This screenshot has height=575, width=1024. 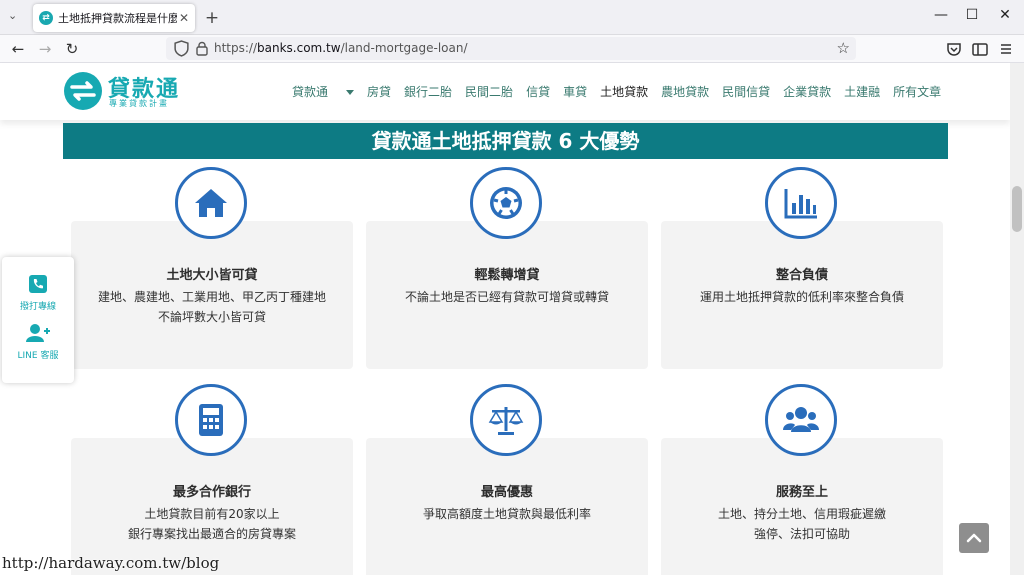 I want to click on bar-chart-icon, so click(x=800, y=204).